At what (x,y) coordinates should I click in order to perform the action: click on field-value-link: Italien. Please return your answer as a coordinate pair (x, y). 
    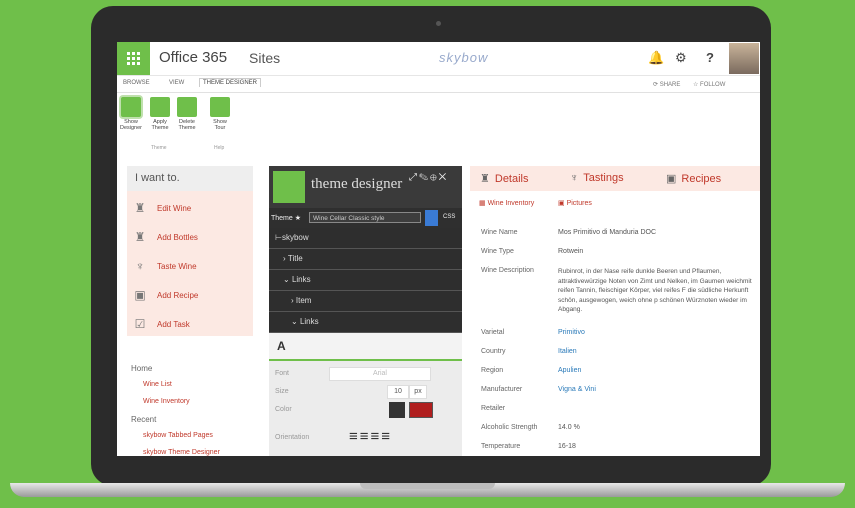
    Looking at the image, I should click on (567, 351).